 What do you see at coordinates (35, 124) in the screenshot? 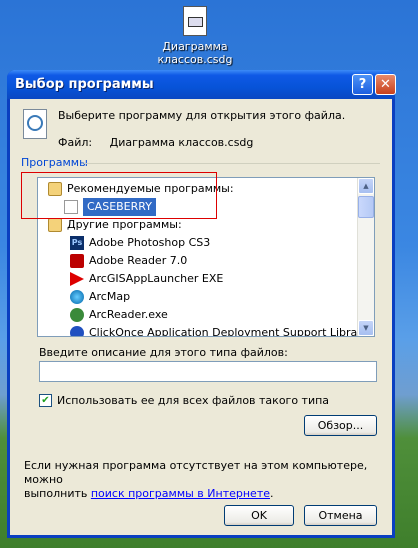
I see `magnifier-file-icon` at bounding box center [35, 124].